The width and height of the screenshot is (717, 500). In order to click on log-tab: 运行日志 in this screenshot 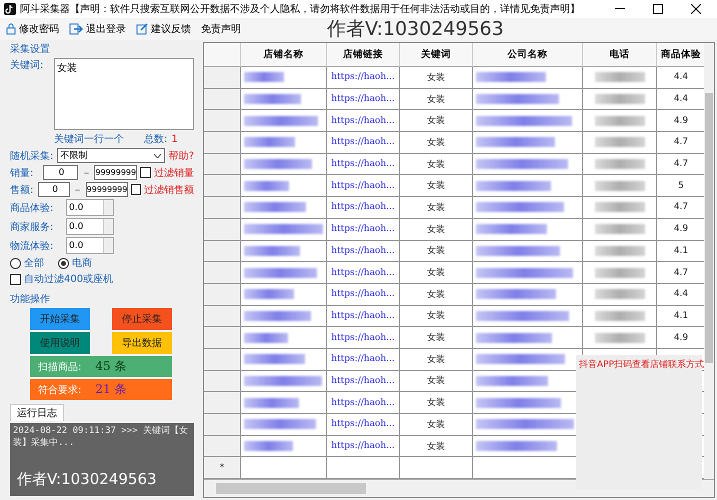, I will do `click(37, 412)`.